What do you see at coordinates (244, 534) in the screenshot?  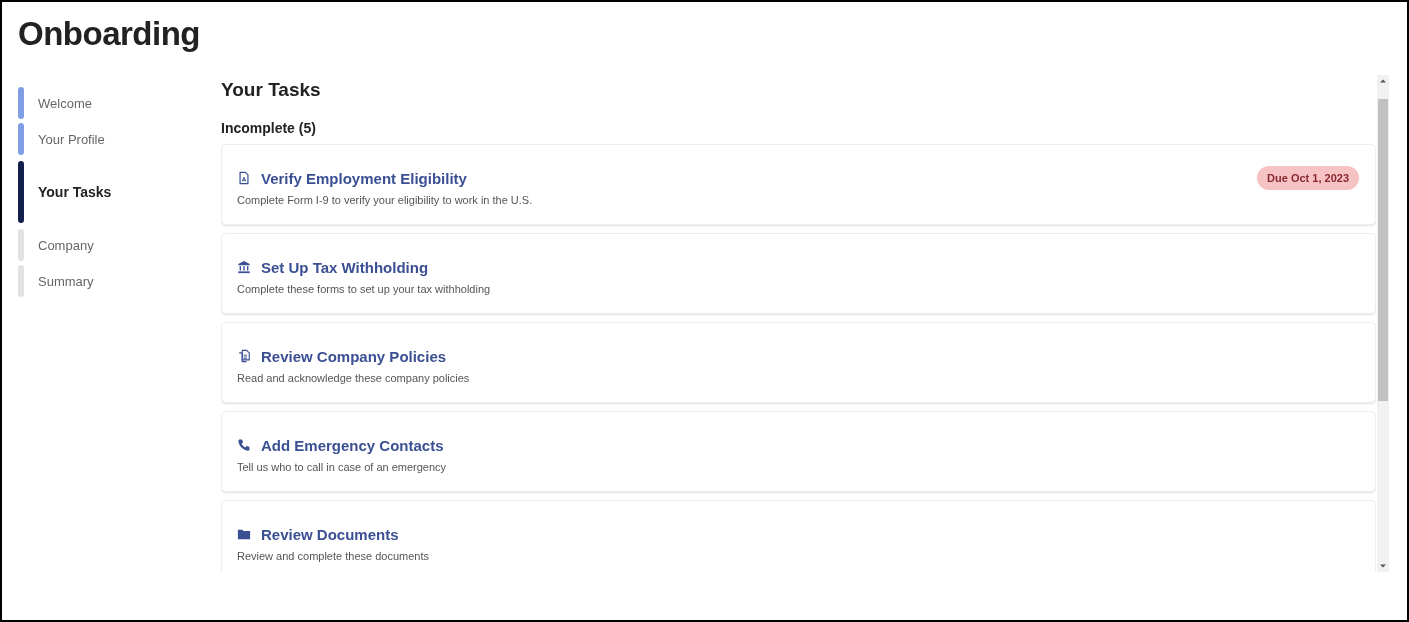 I see `folder-icon` at bounding box center [244, 534].